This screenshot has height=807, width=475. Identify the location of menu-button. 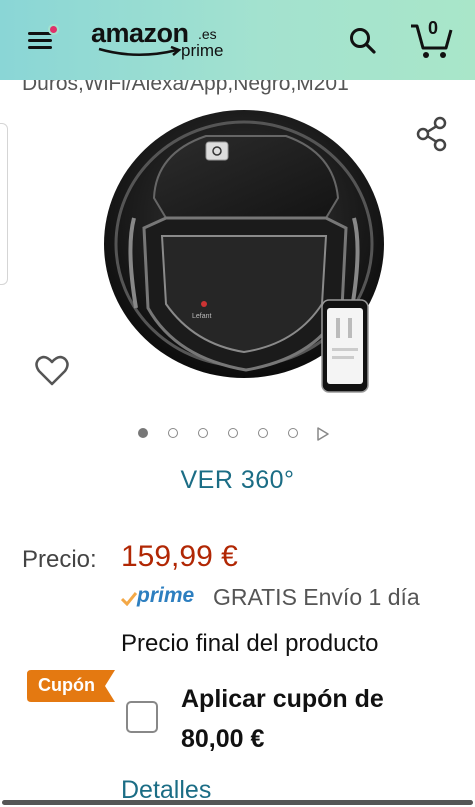
(43, 39).